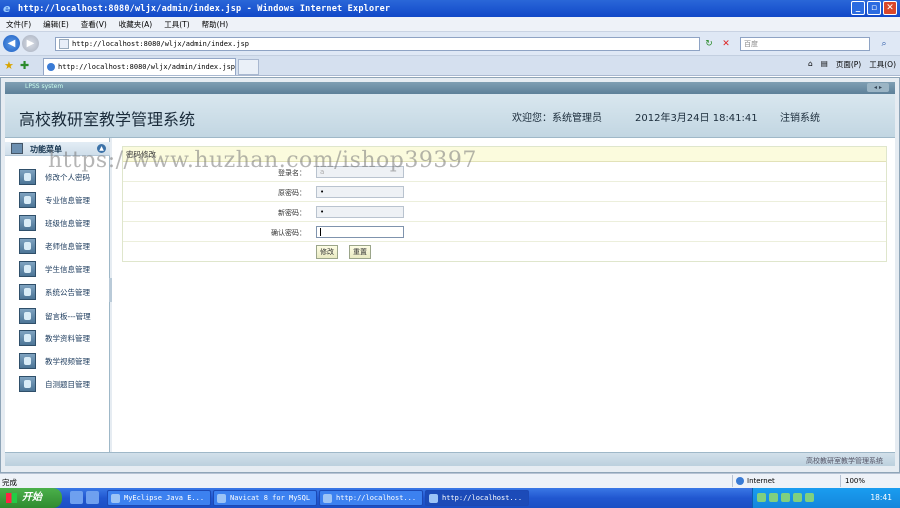 Image resolution: width=900 pixels, height=508 pixels. What do you see at coordinates (292, 193) in the screenshot?
I see `old-password-label: 原密码：` at bounding box center [292, 193].